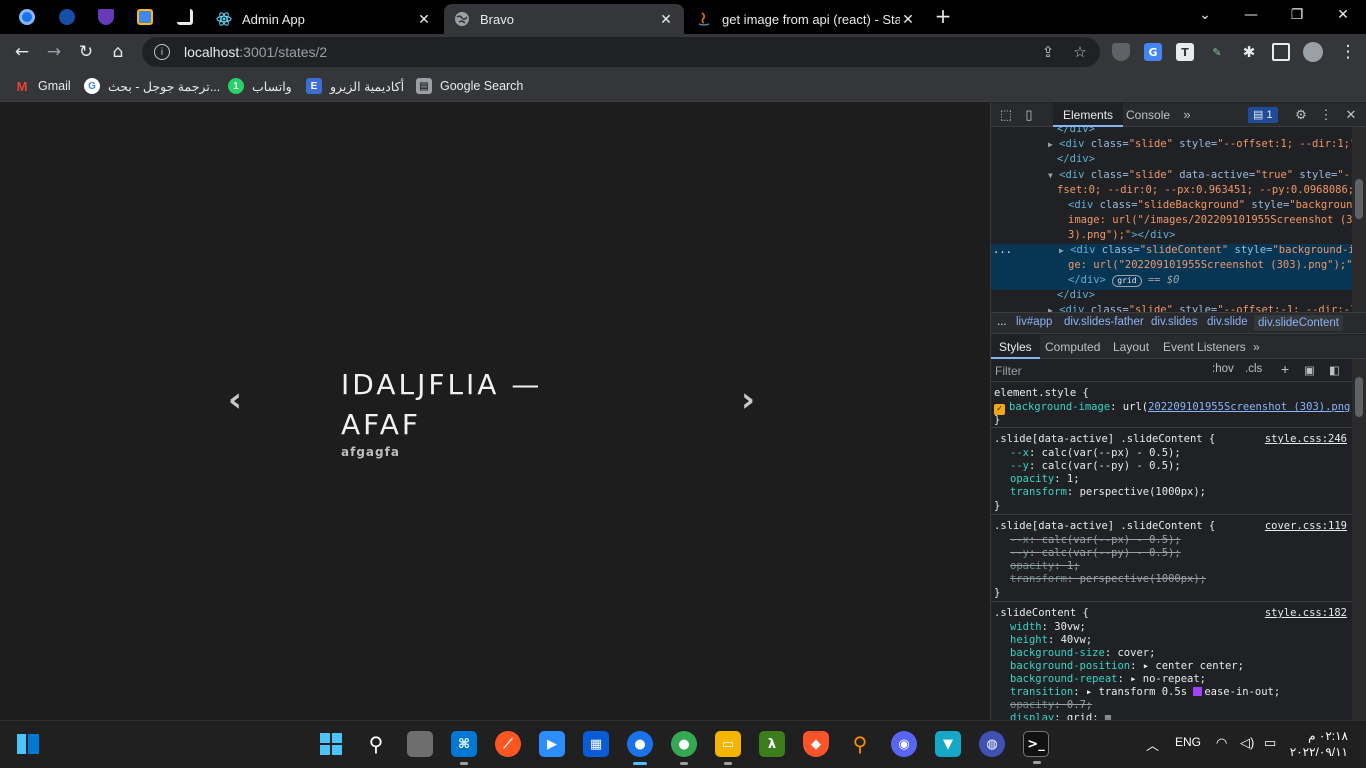 The height and width of the screenshot is (768, 1366). Describe the element at coordinates (1127, 281) in the screenshot. I see `grid-badge: grid` at that location.